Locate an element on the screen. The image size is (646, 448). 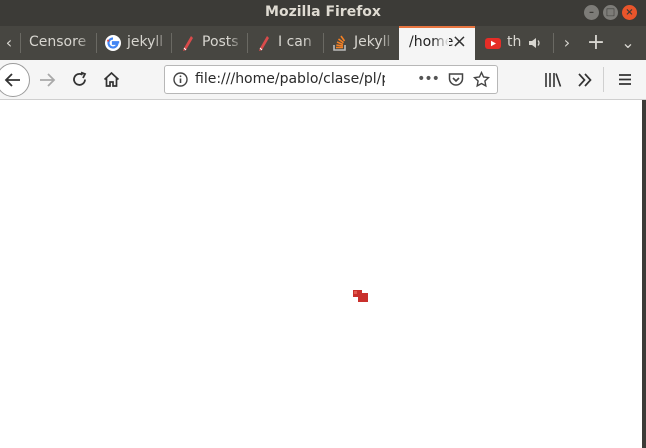
minimize-button: – is located at coordinates (591, 12).